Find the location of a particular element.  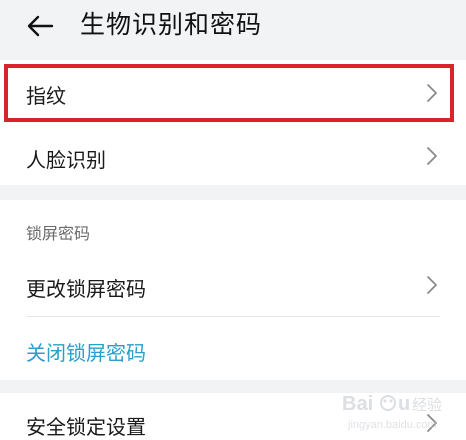

back-button is located at coordinates (40, 26).